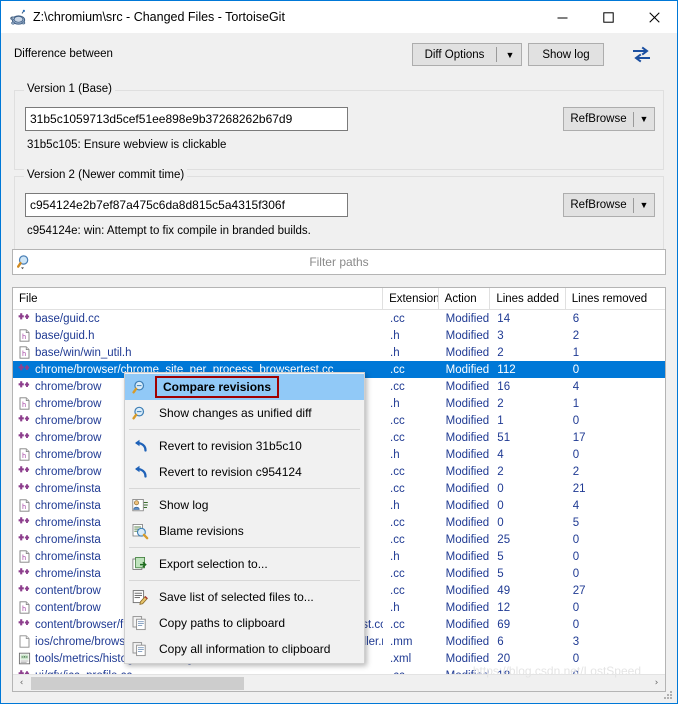 The image size is (678, 704). I want to click on cell-lines-added: 4, so click(500, 454).